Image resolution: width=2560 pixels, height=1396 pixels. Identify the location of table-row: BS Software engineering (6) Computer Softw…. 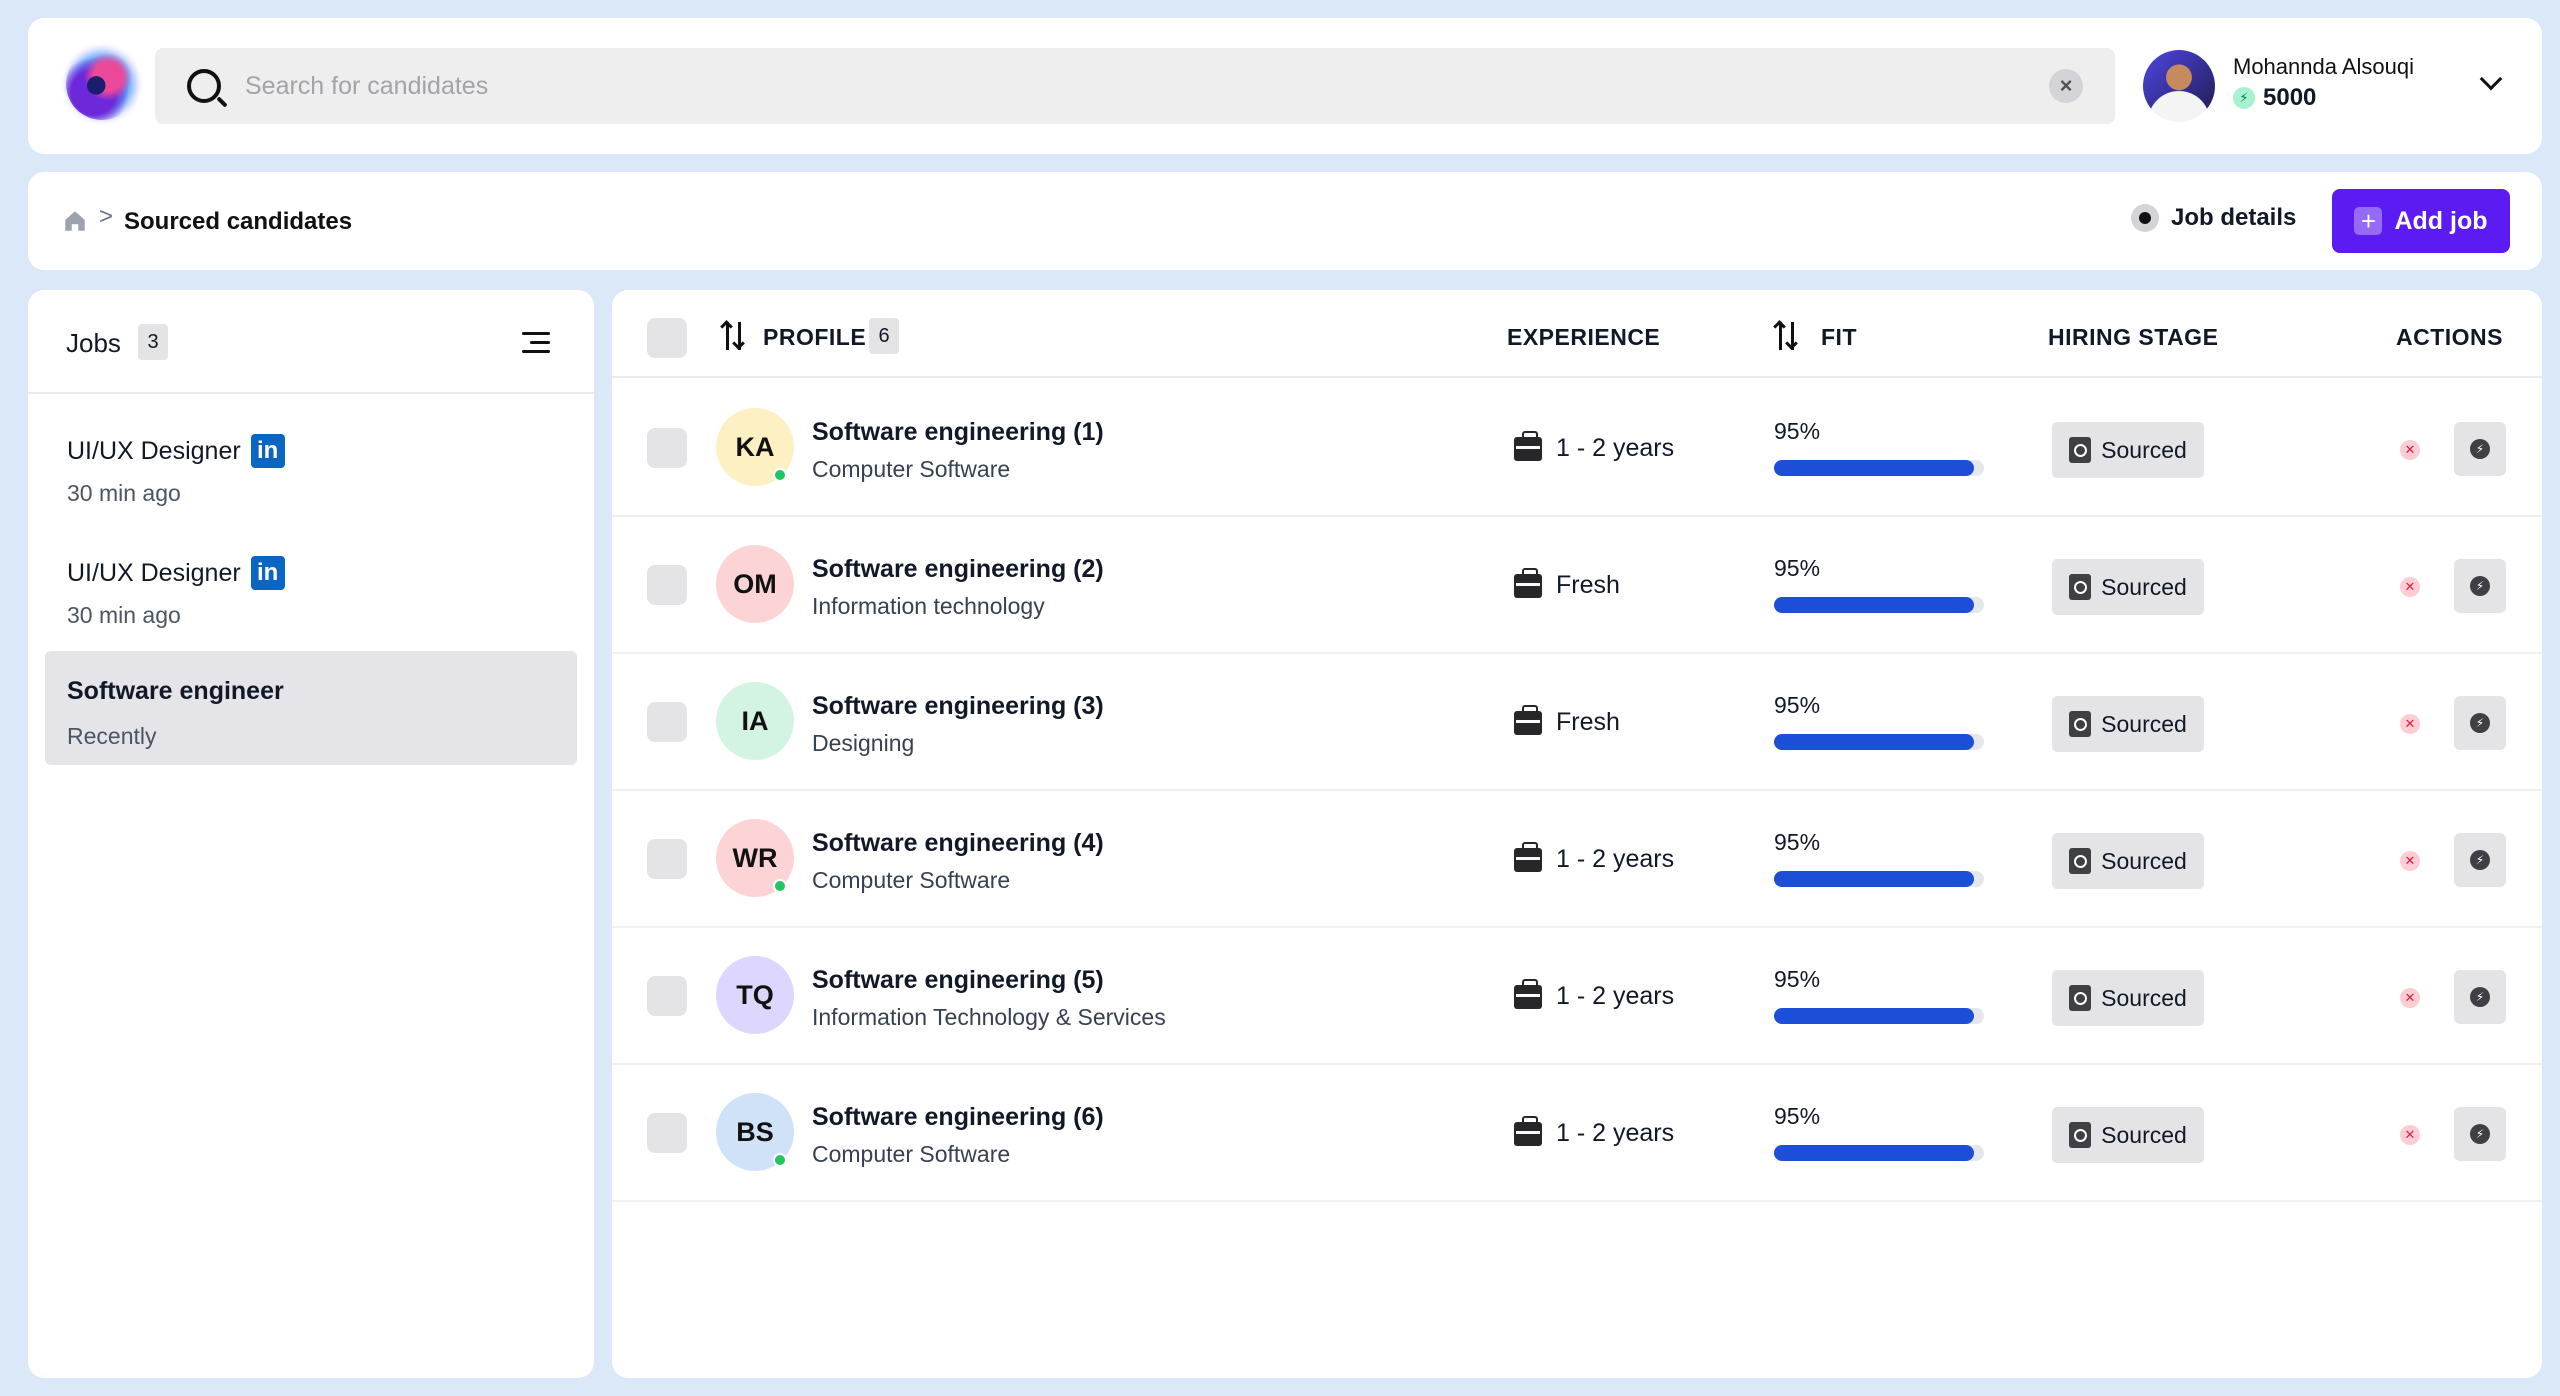
(1577, 1133).